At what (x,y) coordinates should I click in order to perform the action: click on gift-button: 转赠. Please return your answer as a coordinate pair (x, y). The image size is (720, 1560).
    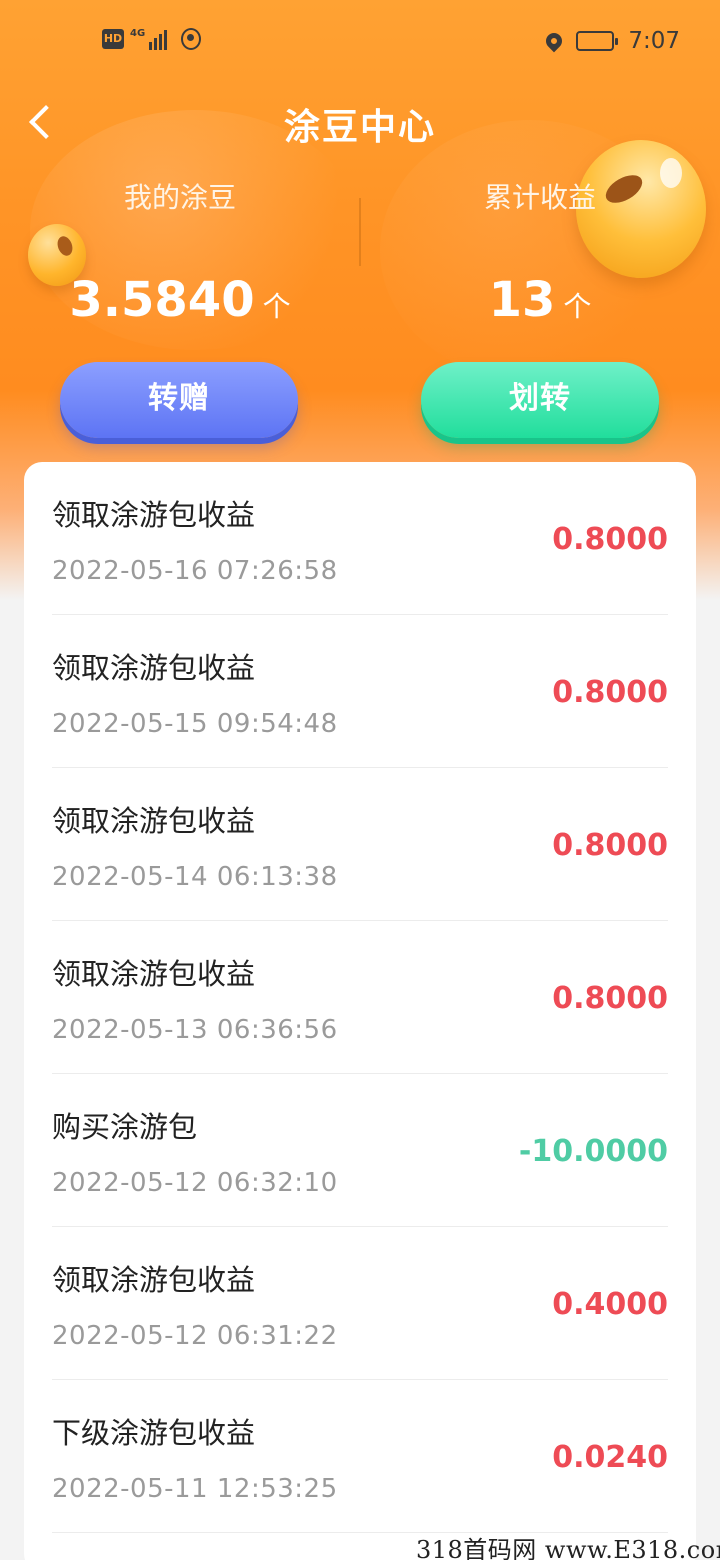
    Looking at the image, I should click on (179, 400).